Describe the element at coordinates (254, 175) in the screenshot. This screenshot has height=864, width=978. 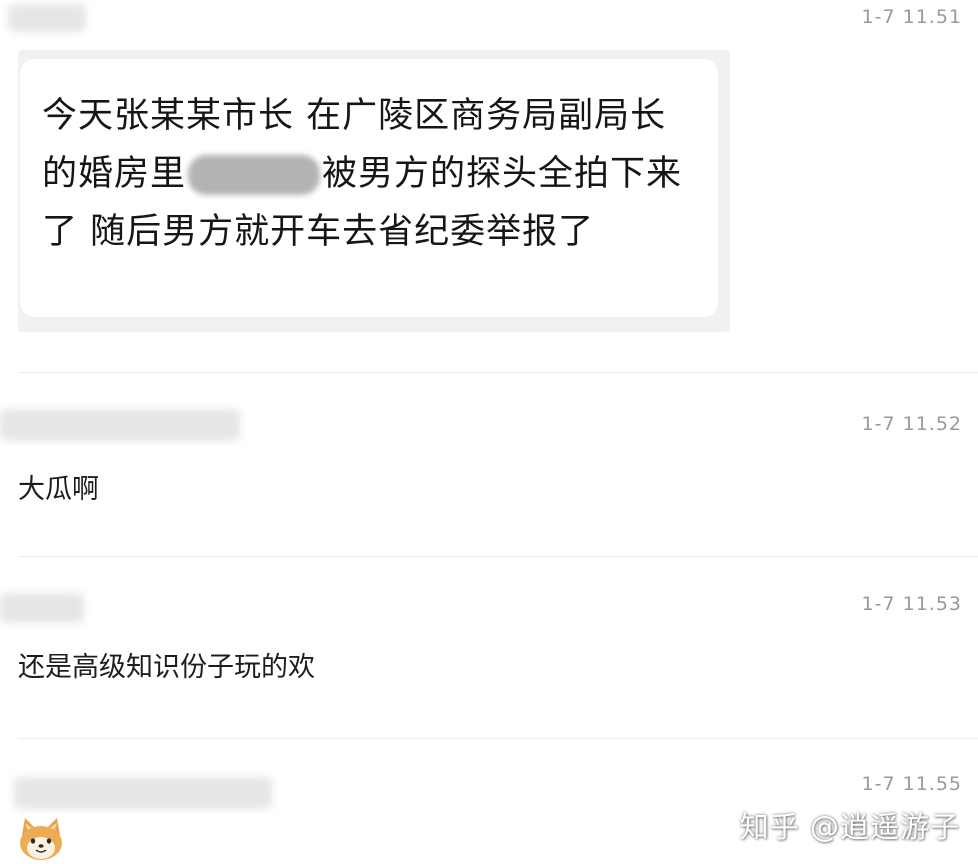
I see `redacted-name-blur` at that location.